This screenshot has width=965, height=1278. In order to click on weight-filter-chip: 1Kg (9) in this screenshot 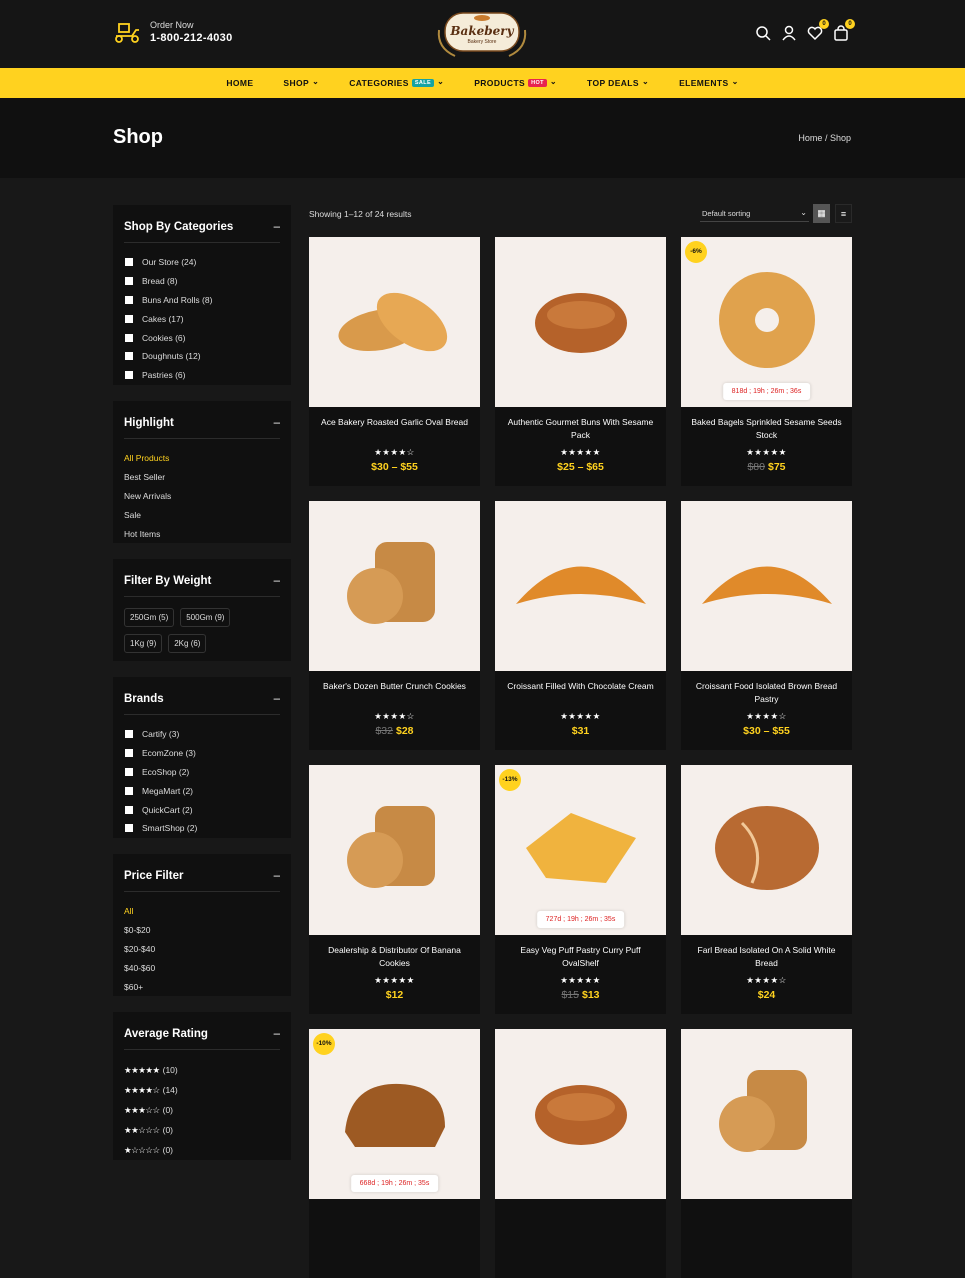, I will do `click(143, 643)`.